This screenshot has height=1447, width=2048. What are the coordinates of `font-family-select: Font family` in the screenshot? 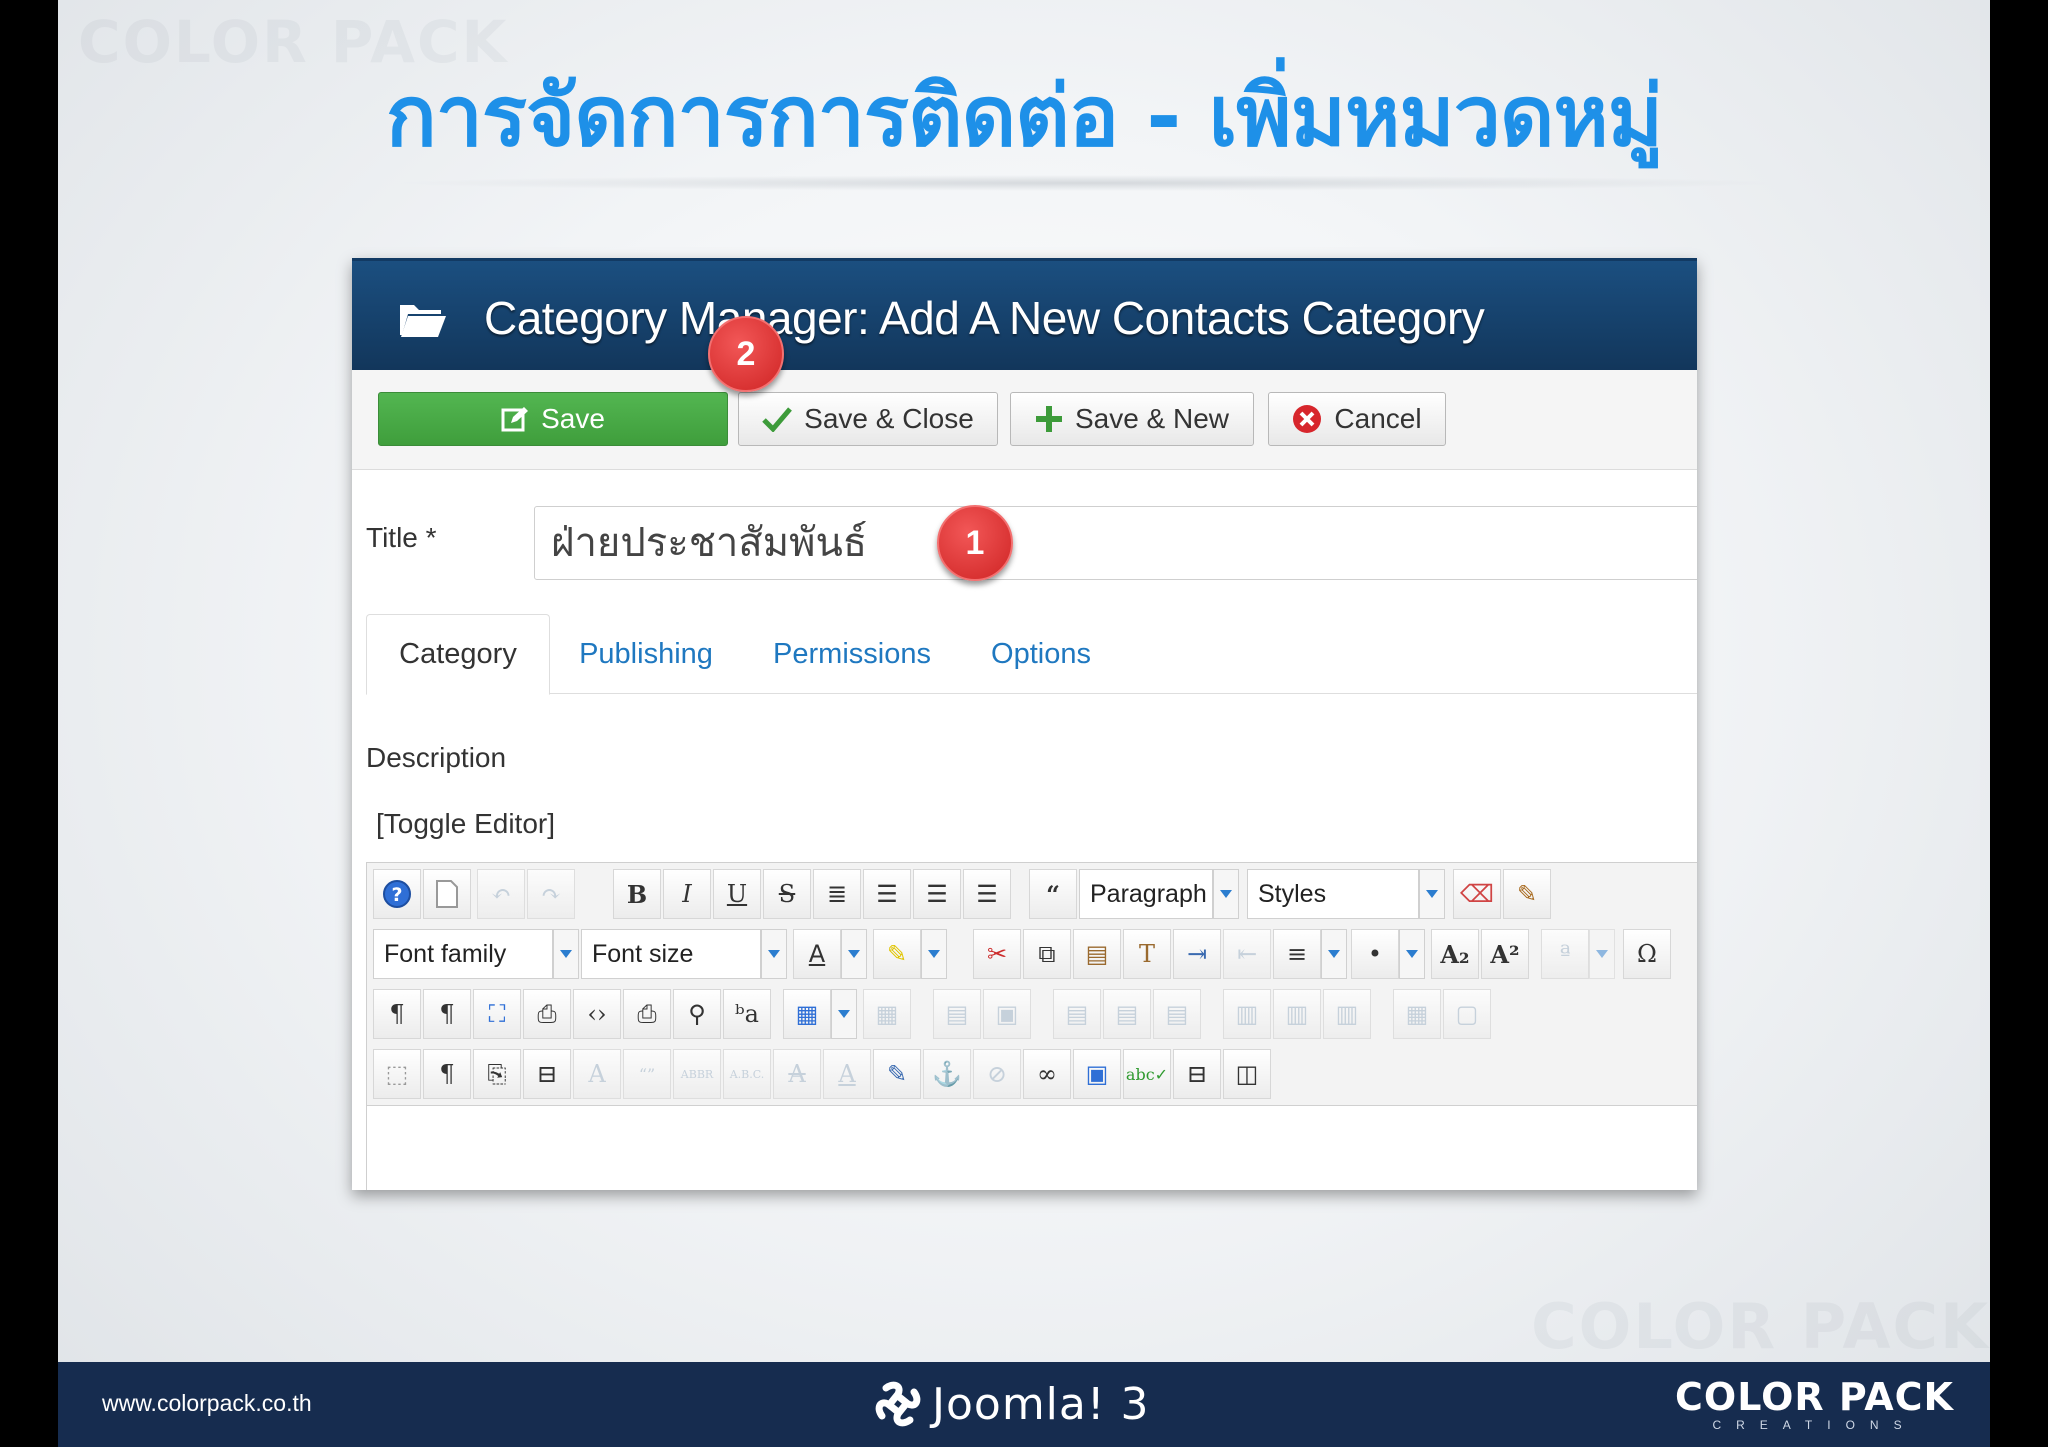 It's located at (463, 954).